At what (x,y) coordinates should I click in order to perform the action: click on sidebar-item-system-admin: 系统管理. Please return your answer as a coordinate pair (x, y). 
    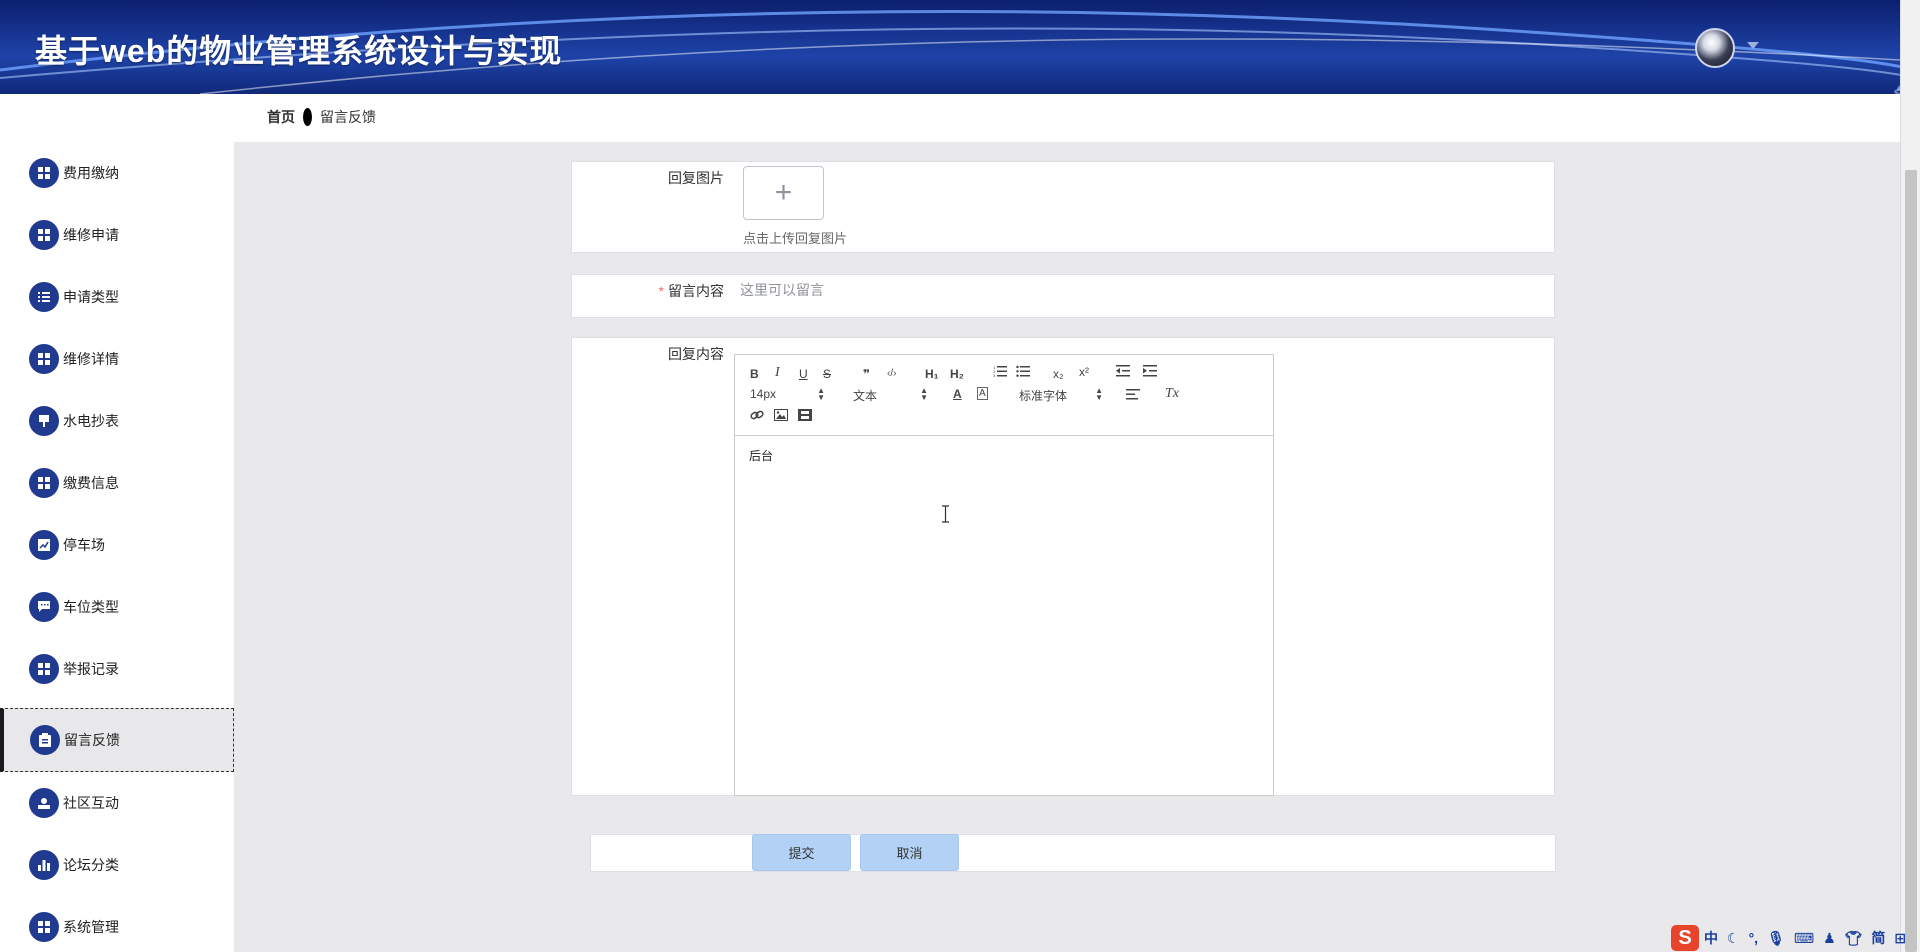
    Looking at the image, I should click on (117, 924).